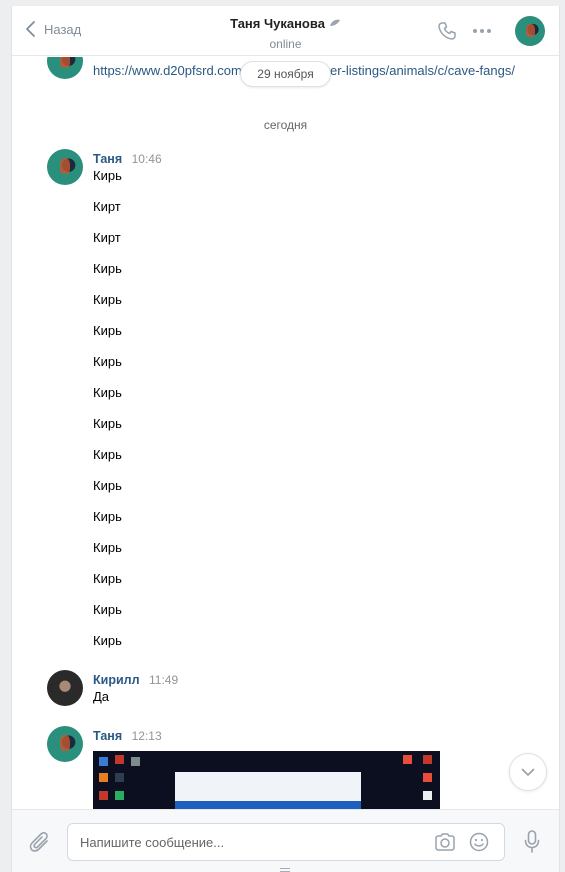  I want to click on paperclip-icon, so click(38, 841).